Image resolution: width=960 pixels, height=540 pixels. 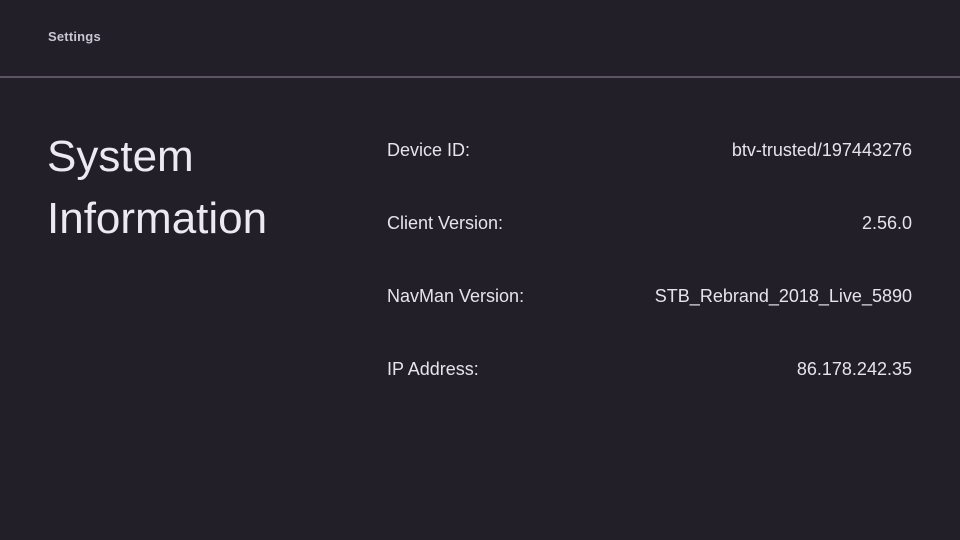 I want to click on info-row-client-version: Client Version: 2.56.0, so click(x=649, y=239).